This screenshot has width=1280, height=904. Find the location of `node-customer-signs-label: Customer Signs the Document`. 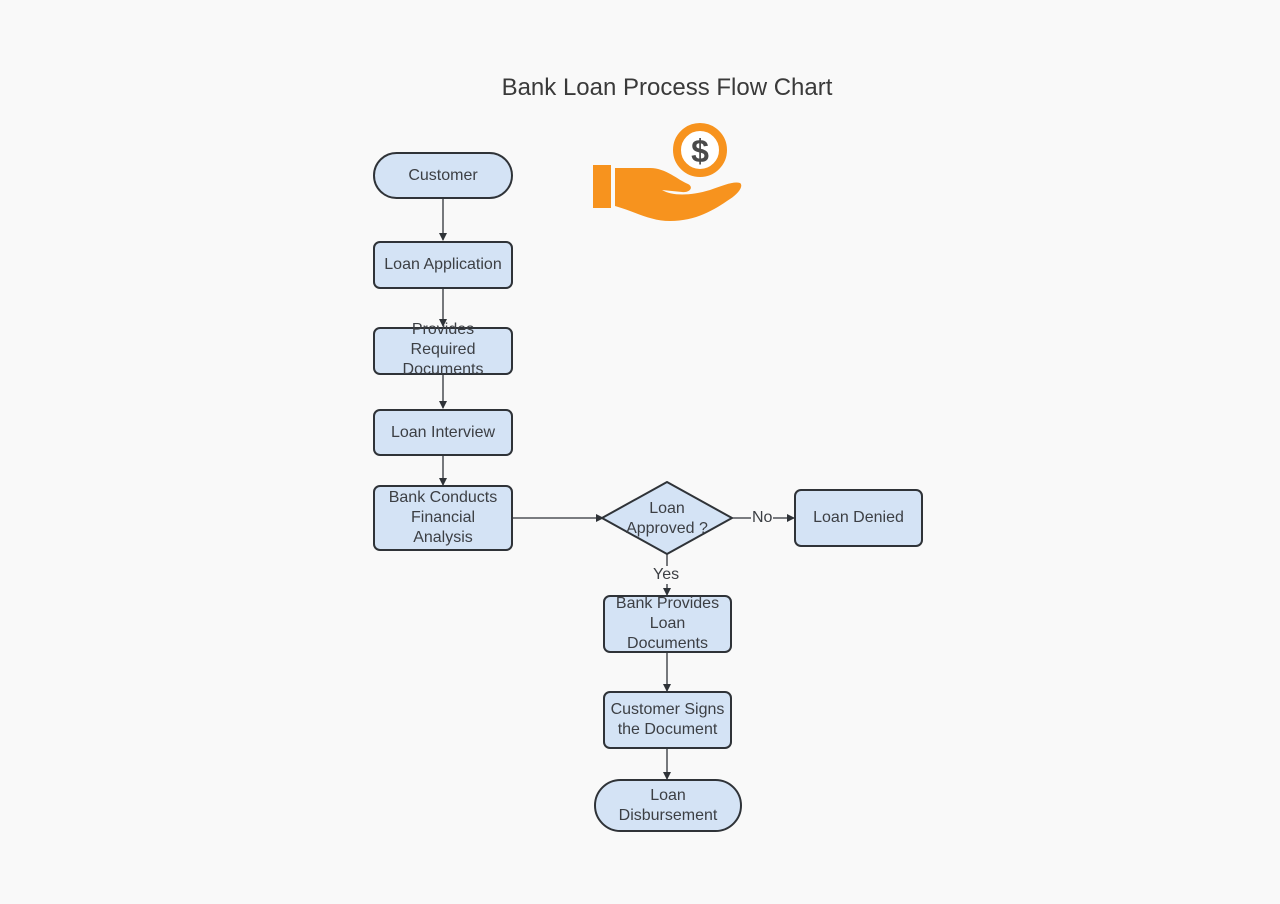

node-customer-signs-label: Customer Signs the Document is located at coordinates (667, 719).